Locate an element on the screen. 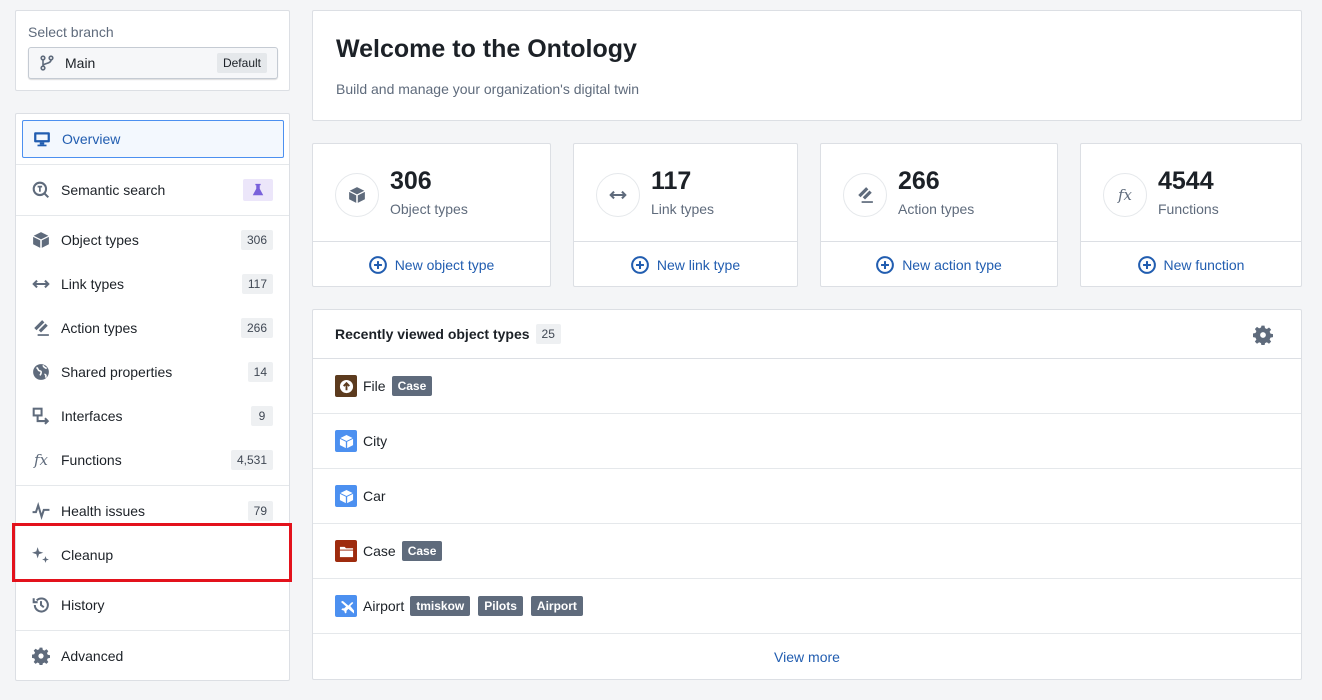 The image size is (1322, 700). stat-label: Action types is located at coordinates (936, 209).